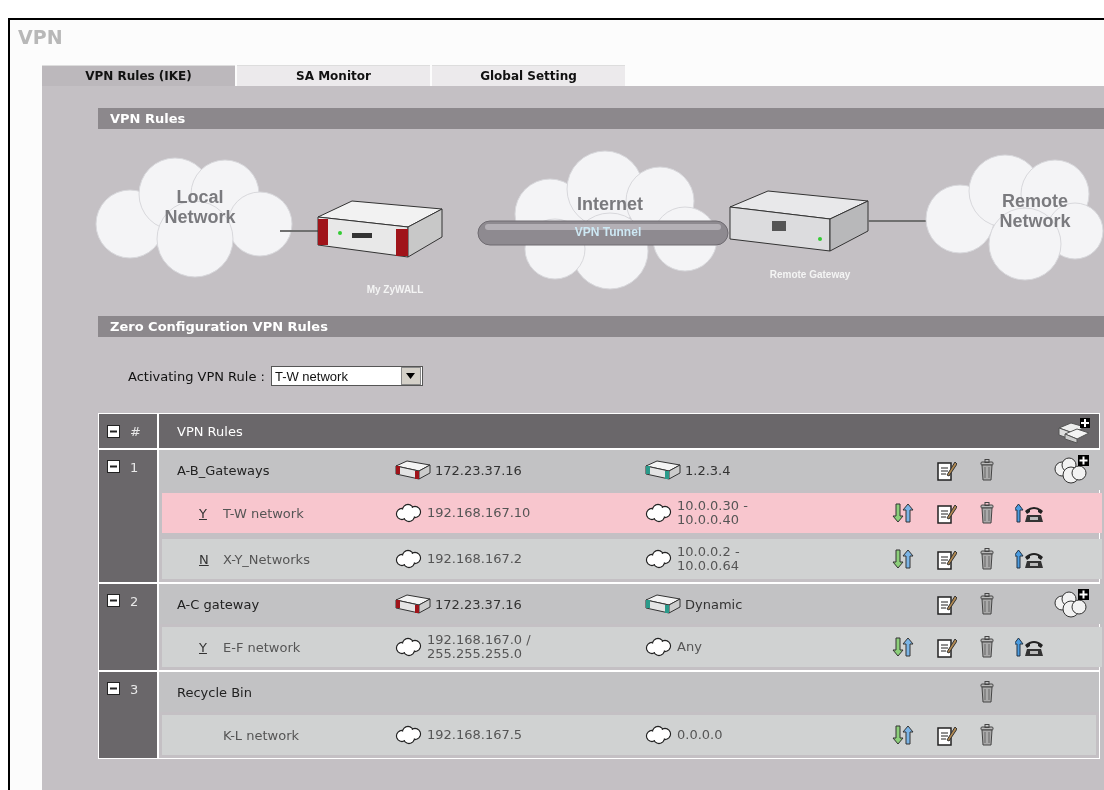  Describe the element at coordinates (411, 376) in the screenshot. I see `dropdown-arrow-icon` at that location.